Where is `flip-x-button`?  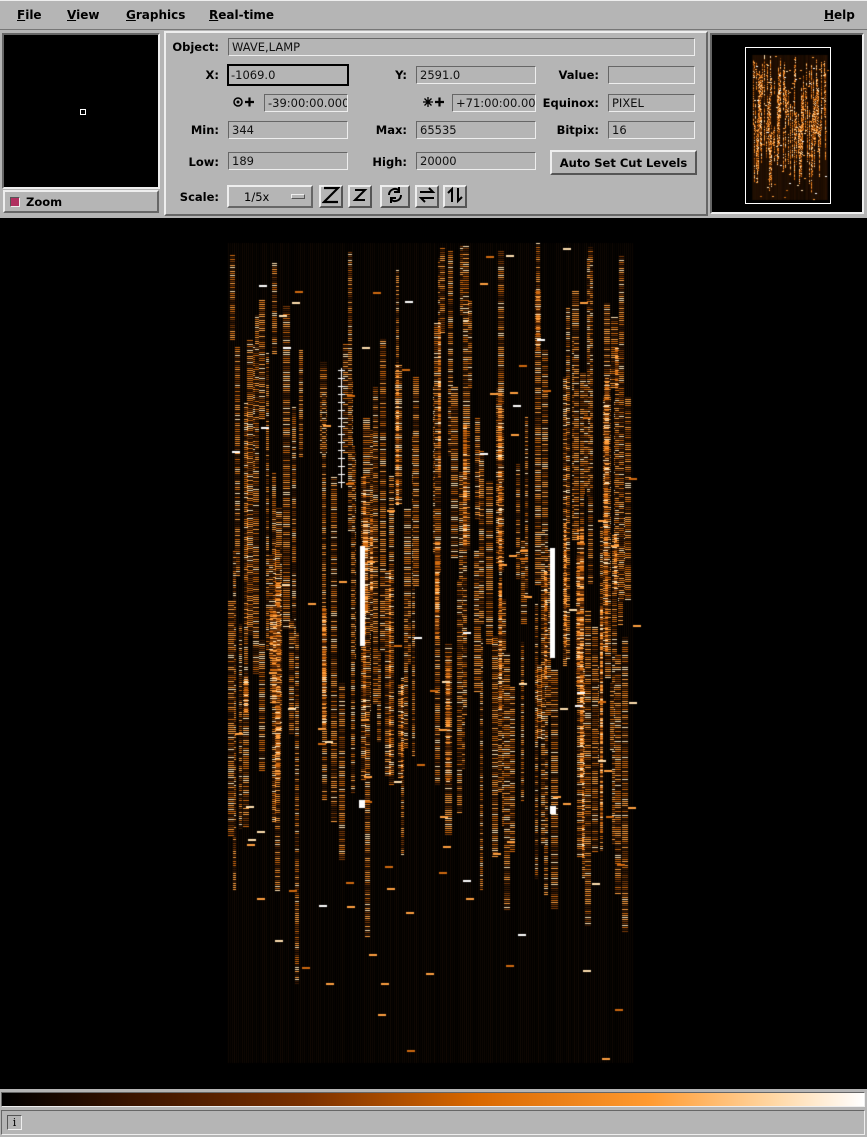 flip-x-button is located at coordinates (427, 196).